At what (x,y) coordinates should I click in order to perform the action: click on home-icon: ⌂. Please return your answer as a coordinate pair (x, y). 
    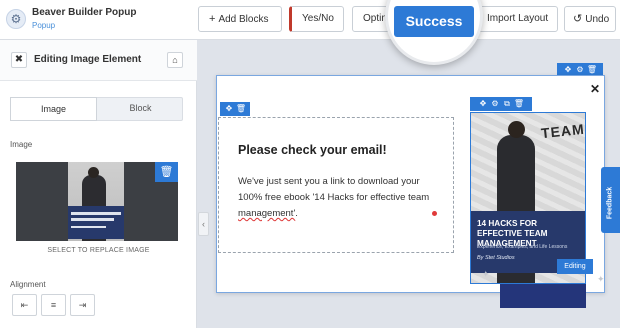
    Looking at the image, I should click on (175, 60).